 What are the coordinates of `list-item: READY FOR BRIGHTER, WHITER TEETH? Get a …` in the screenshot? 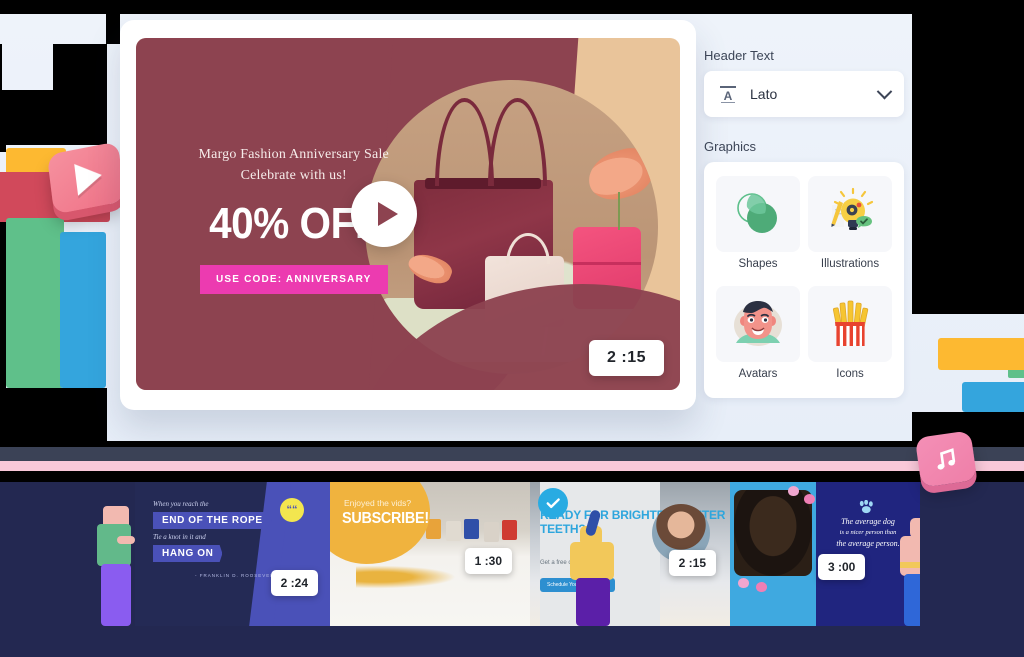 It's located at (630, 554).